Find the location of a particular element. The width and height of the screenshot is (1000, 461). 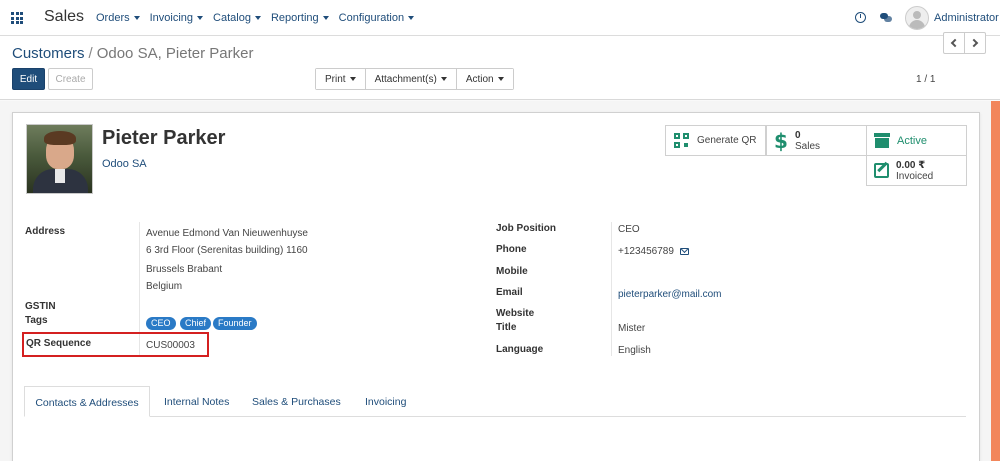

generate-qr-button: Generate QR is located at coordinates (715, 140).